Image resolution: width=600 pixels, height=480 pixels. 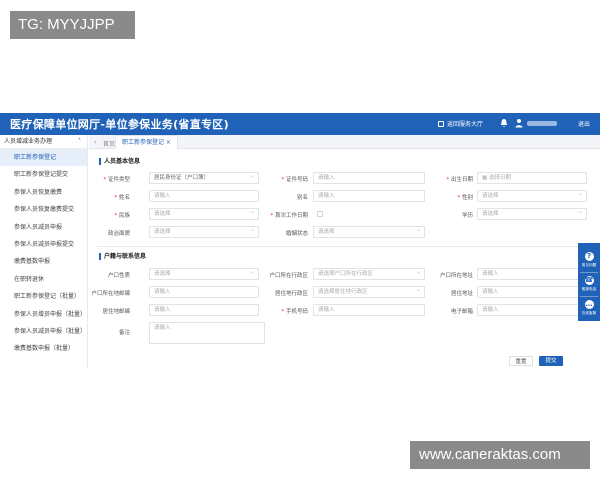 I want to click on section-divider, so click(x=342, y=246).